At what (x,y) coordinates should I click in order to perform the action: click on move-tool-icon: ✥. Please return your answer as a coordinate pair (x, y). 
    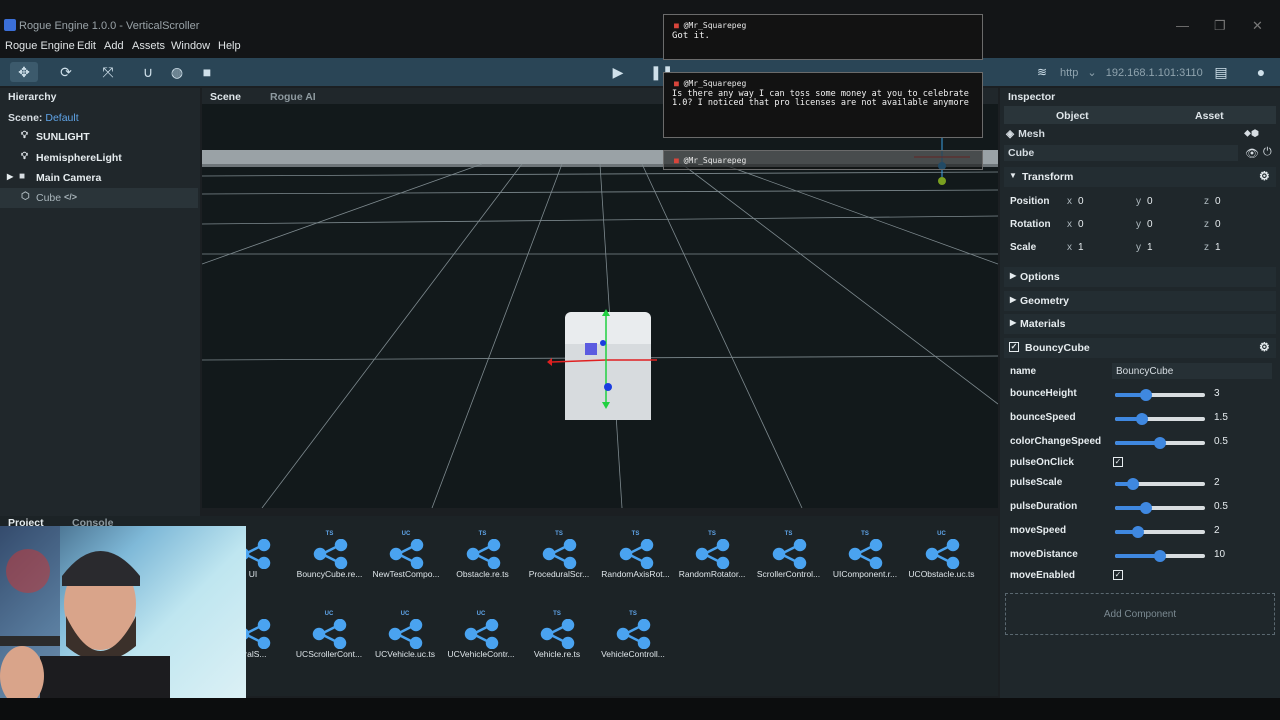
    Looking at the image, I should click on (24, 72).